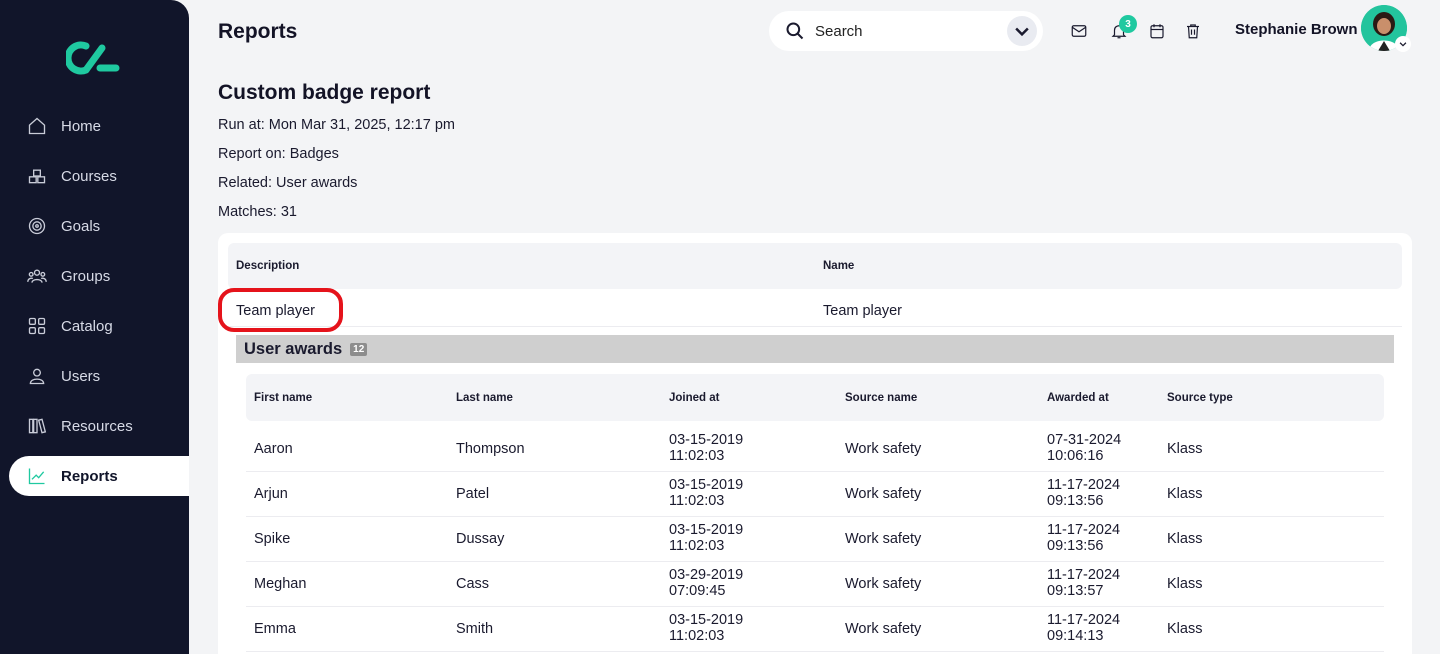 Image resolution: width=1440 pixels, height=654 pixels. Describe the element at coordinates (484, 398) in the screenshot. I see `column-header-last-name: Last name` at that location.